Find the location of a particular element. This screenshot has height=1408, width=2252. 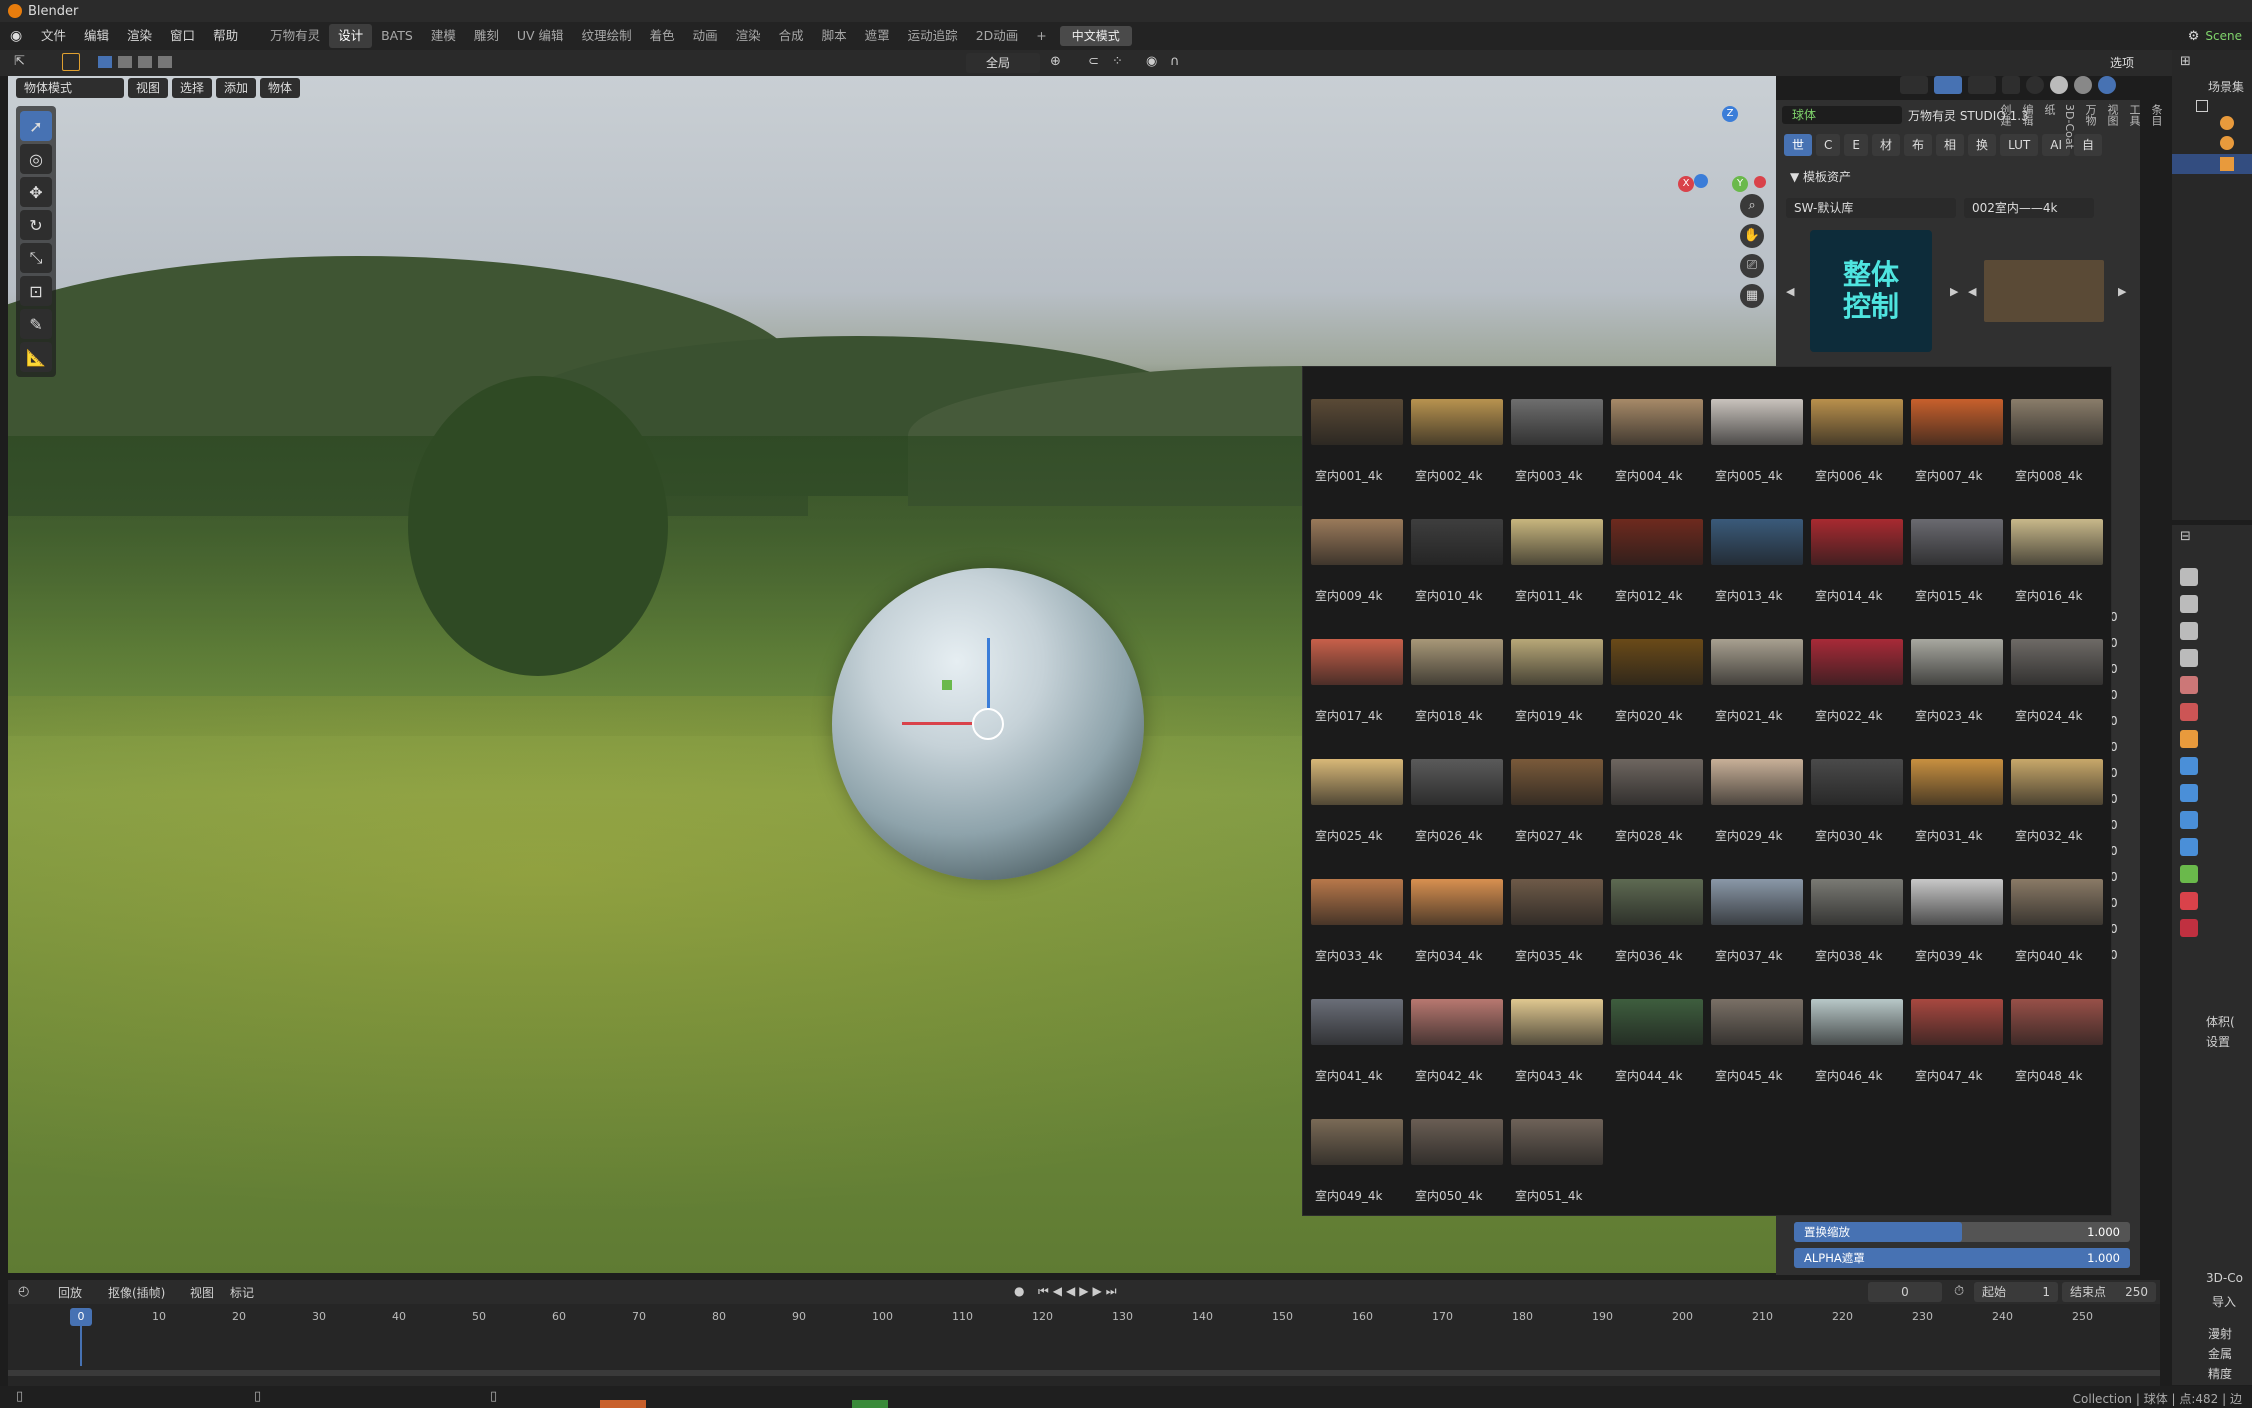

workspace-tab: 纹理绘制 is located at coordinates (607, 36).